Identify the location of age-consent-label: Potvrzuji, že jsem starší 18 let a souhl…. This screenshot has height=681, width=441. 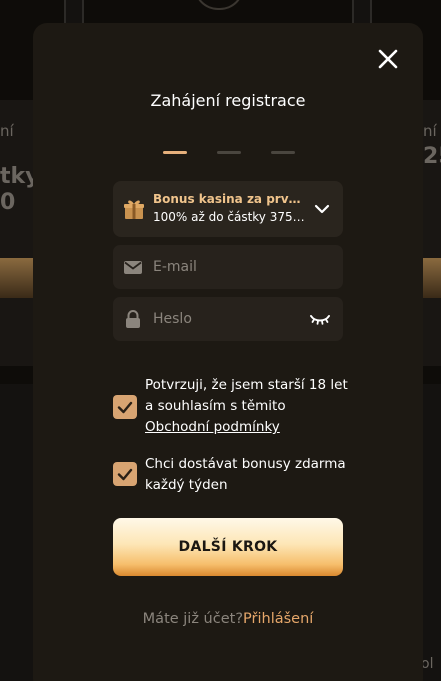
(246, 395).